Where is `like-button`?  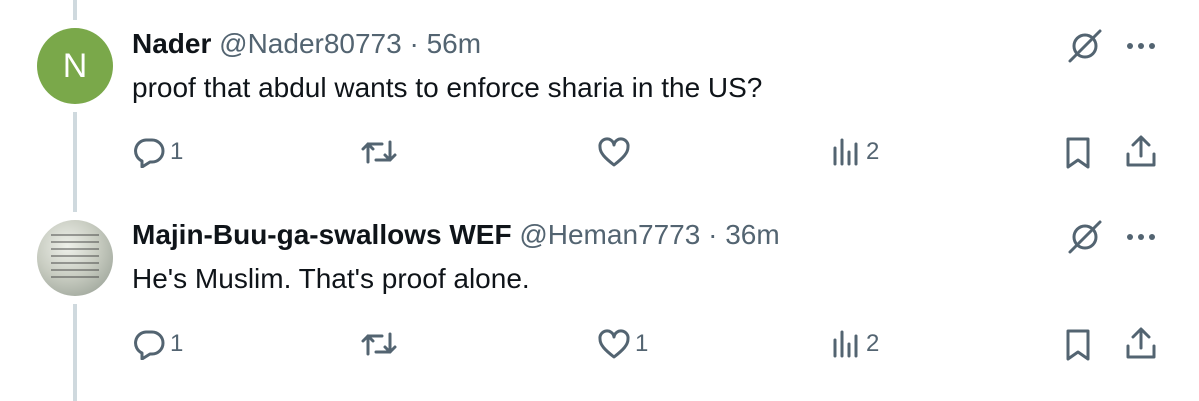
like-button is located at coordinates (614, 152).